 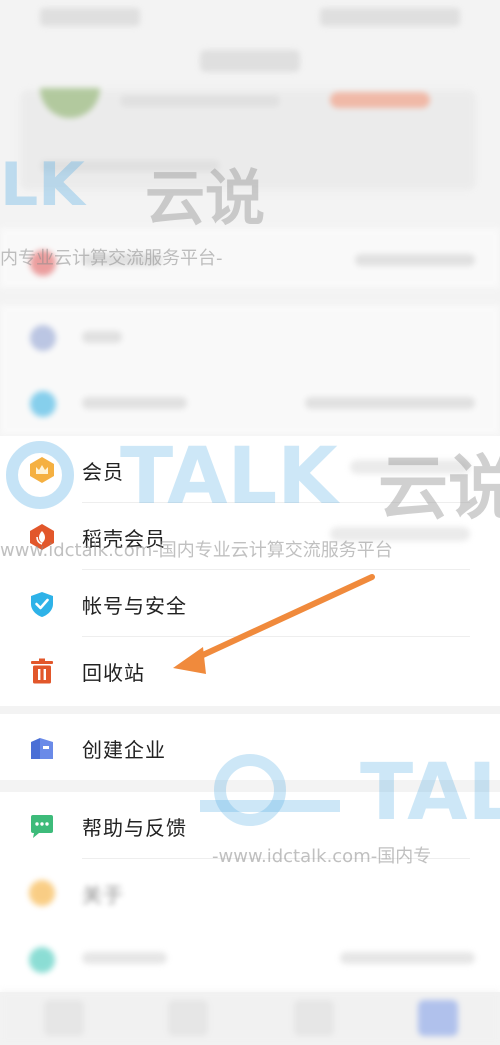 I want to click on arrow-annotation, so click(x=274, y=624).